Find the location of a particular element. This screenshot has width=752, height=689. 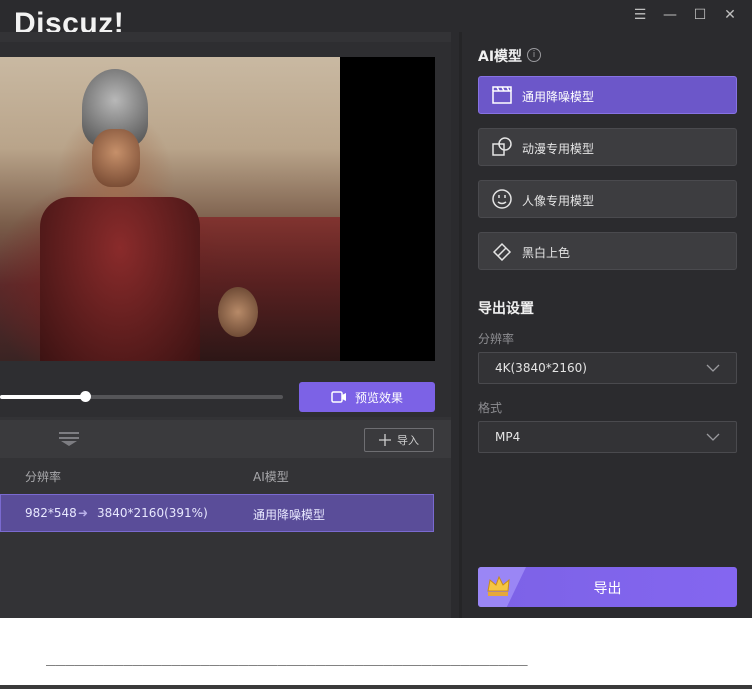

format-value: MP4 is located at coordinates (508, 437).